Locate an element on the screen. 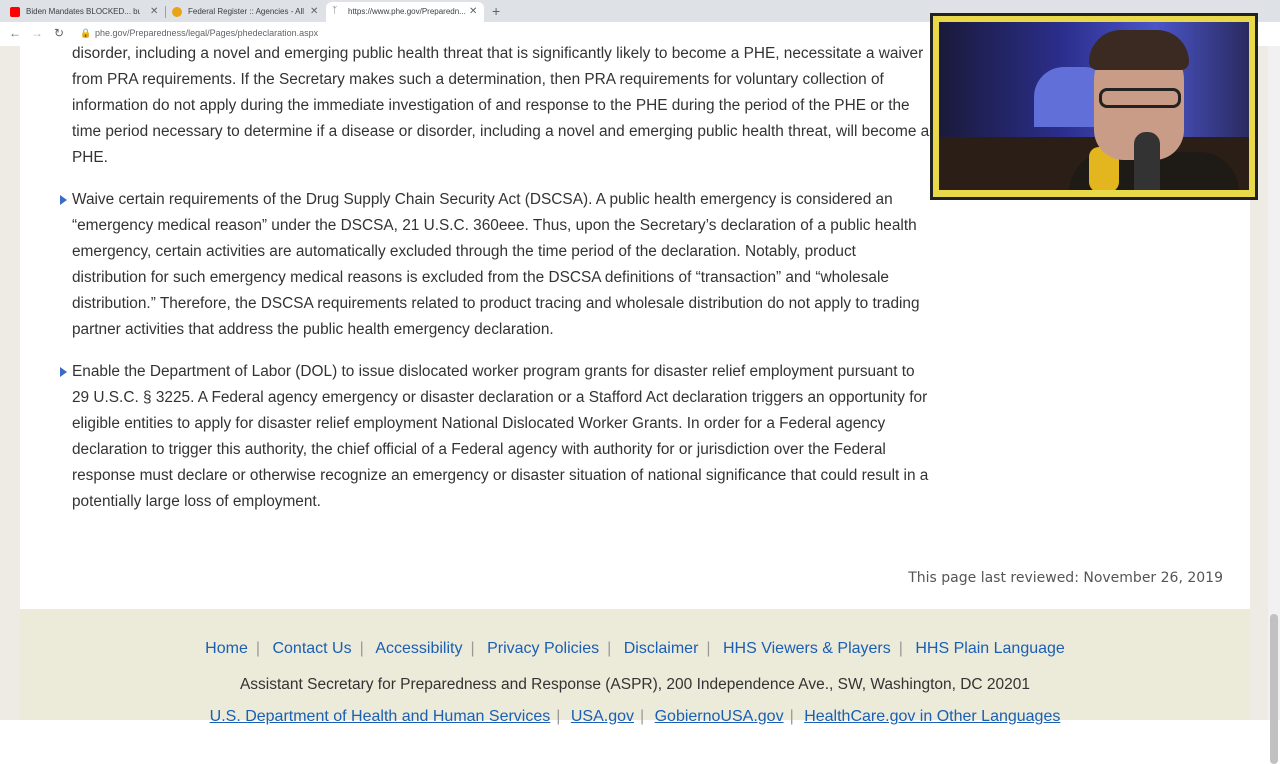 This screenshot has height=764, width=1280. tab-title: Federal Register :: Agencies - All is located at coordinates (246, 11).